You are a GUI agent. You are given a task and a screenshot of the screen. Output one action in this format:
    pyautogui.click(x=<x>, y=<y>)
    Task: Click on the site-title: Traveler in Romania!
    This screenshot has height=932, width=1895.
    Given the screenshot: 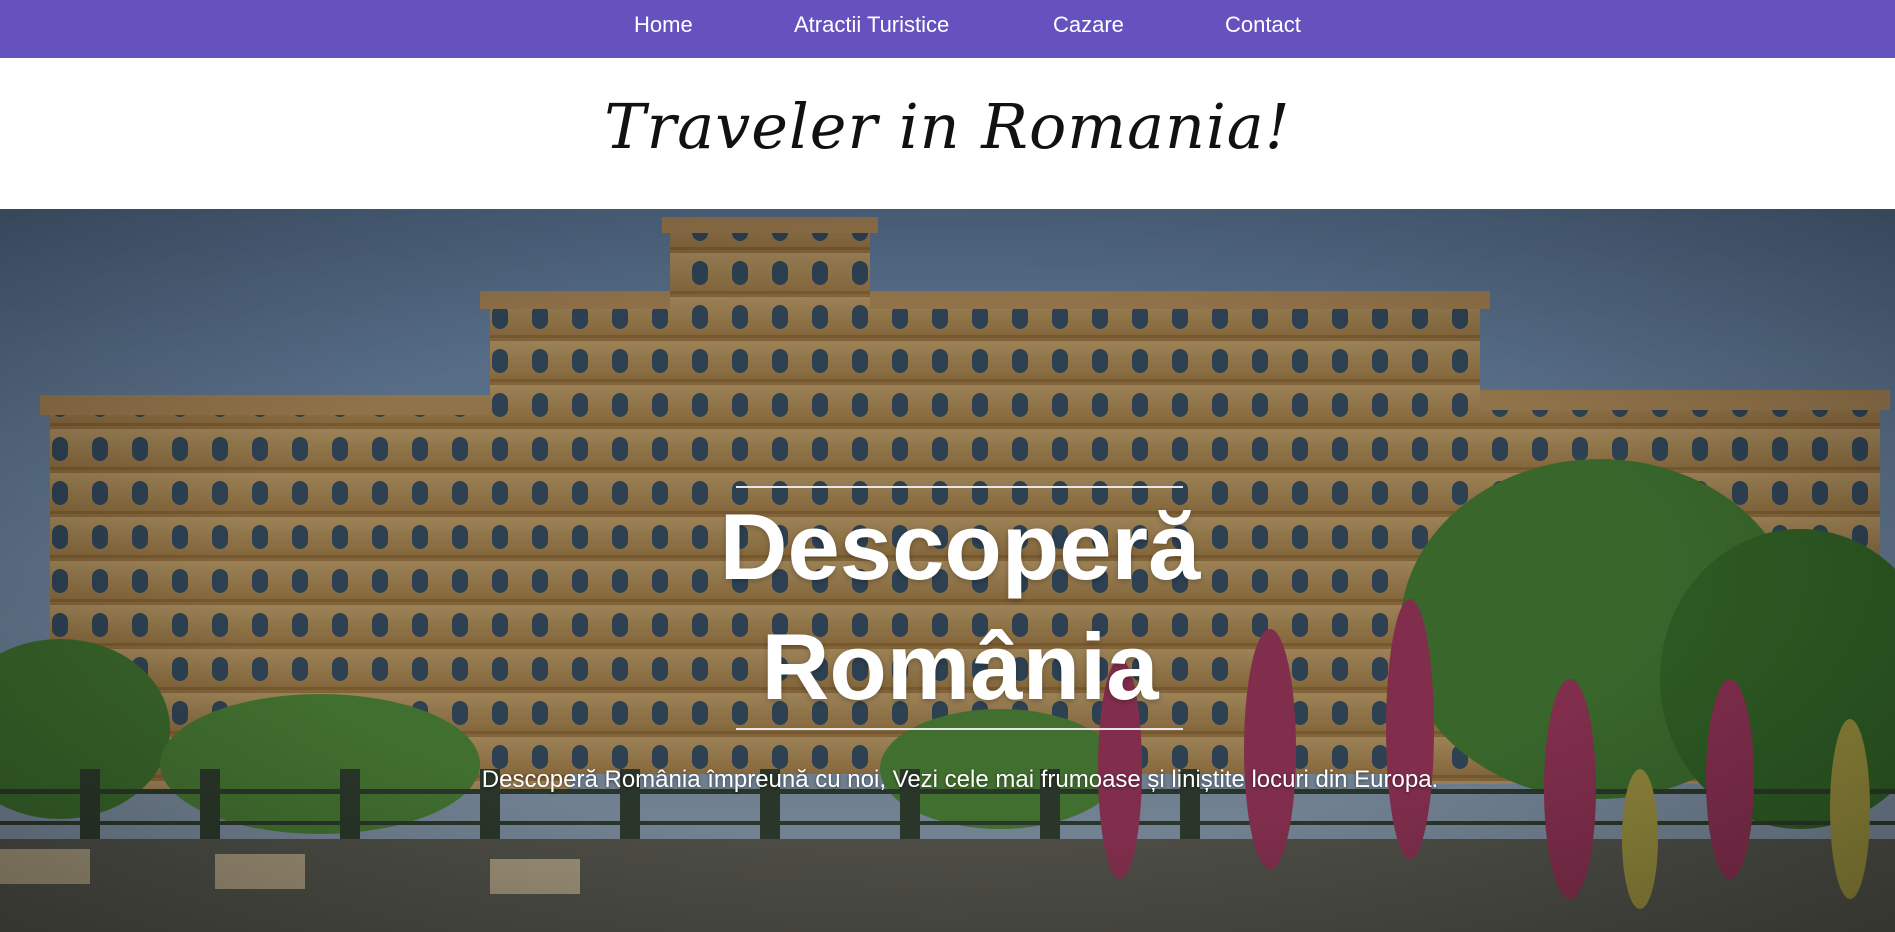 What is the action you would take?
    pyautogui.click(x=947, y=126)
    